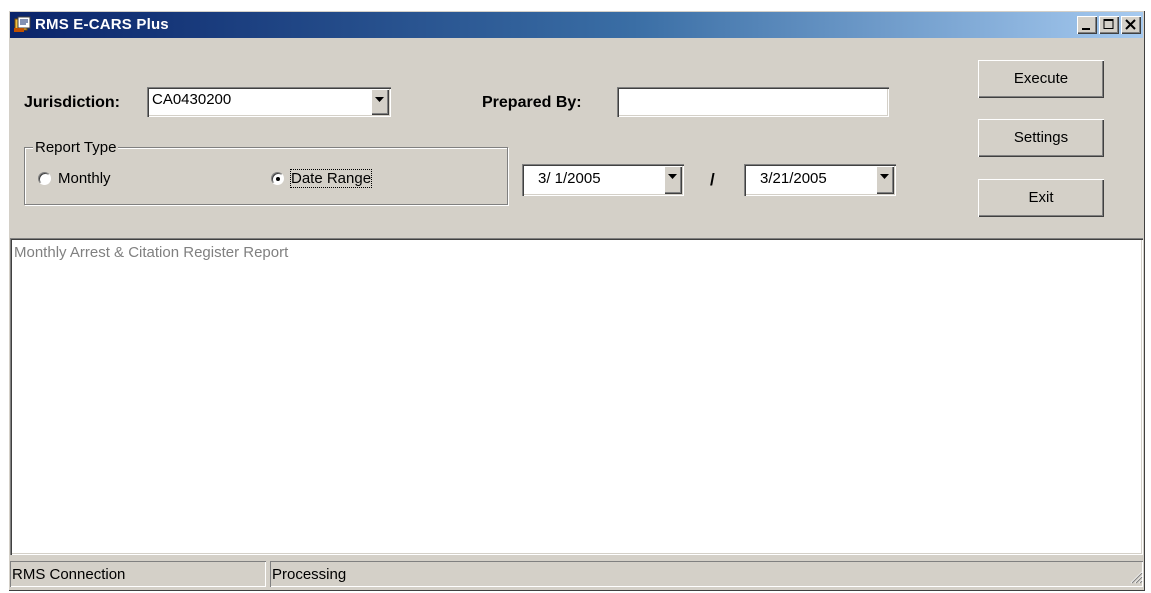  Describe the element at coordinates (1041, 138) in the screenshot. I see `settings-button: Settings` at that location.